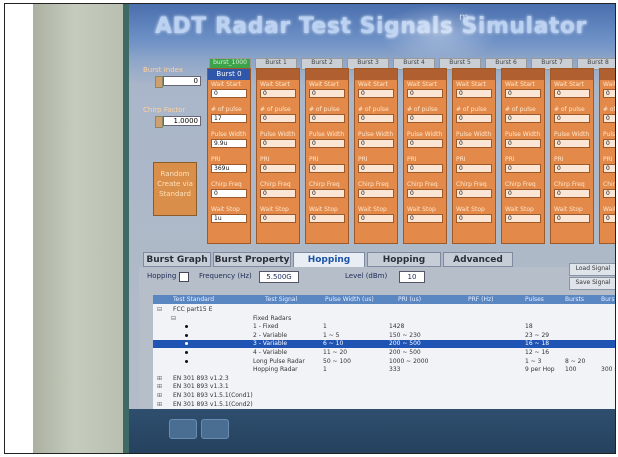 Image resolution: width=618 pixels, height=457 pixels. Describe the element at coordinates (182, 81) in the screenshot. I see `burst-index-input: 0` at that location.